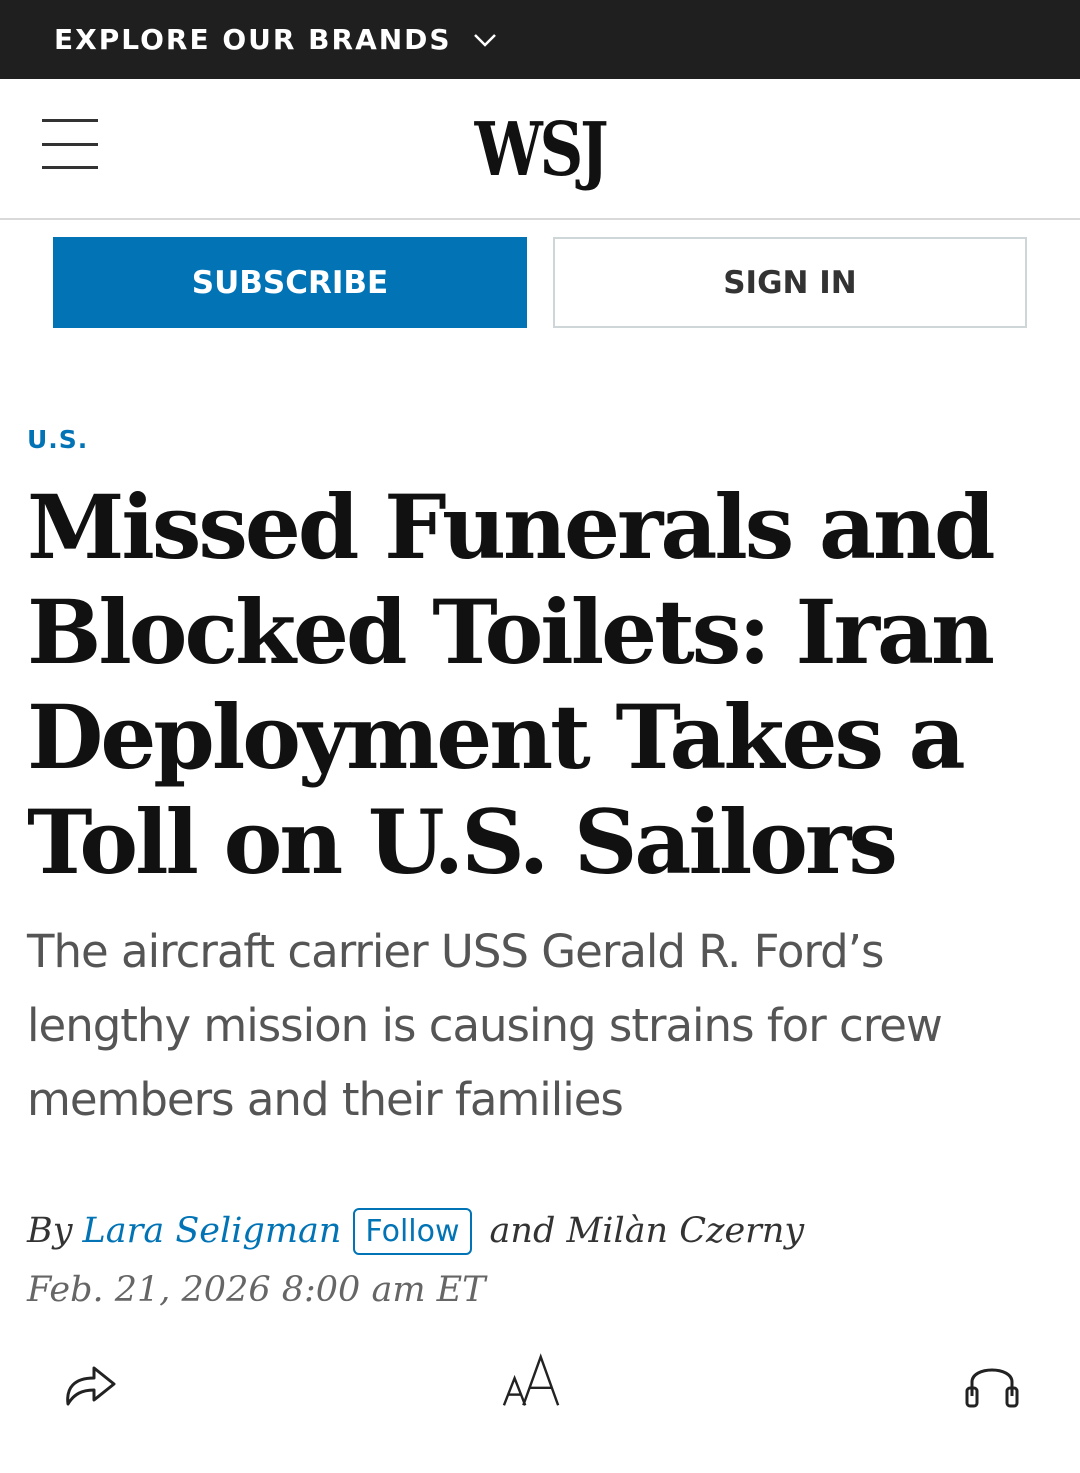 The width and height of the screenshot is (1080, 1473). I want to click on byline-by: By, so click(50, 1231).